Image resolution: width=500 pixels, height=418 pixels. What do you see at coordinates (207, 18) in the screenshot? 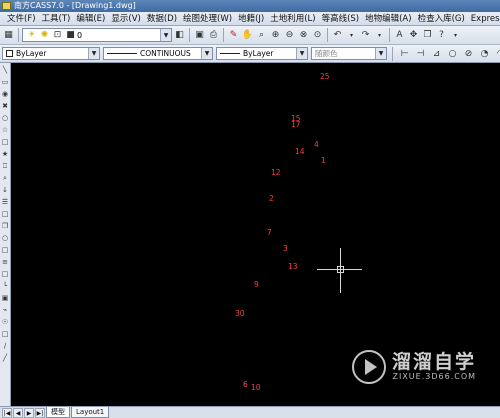
I see `menu-drawing-processing: 绘图处理(W)` at bounding box center [207, 18].